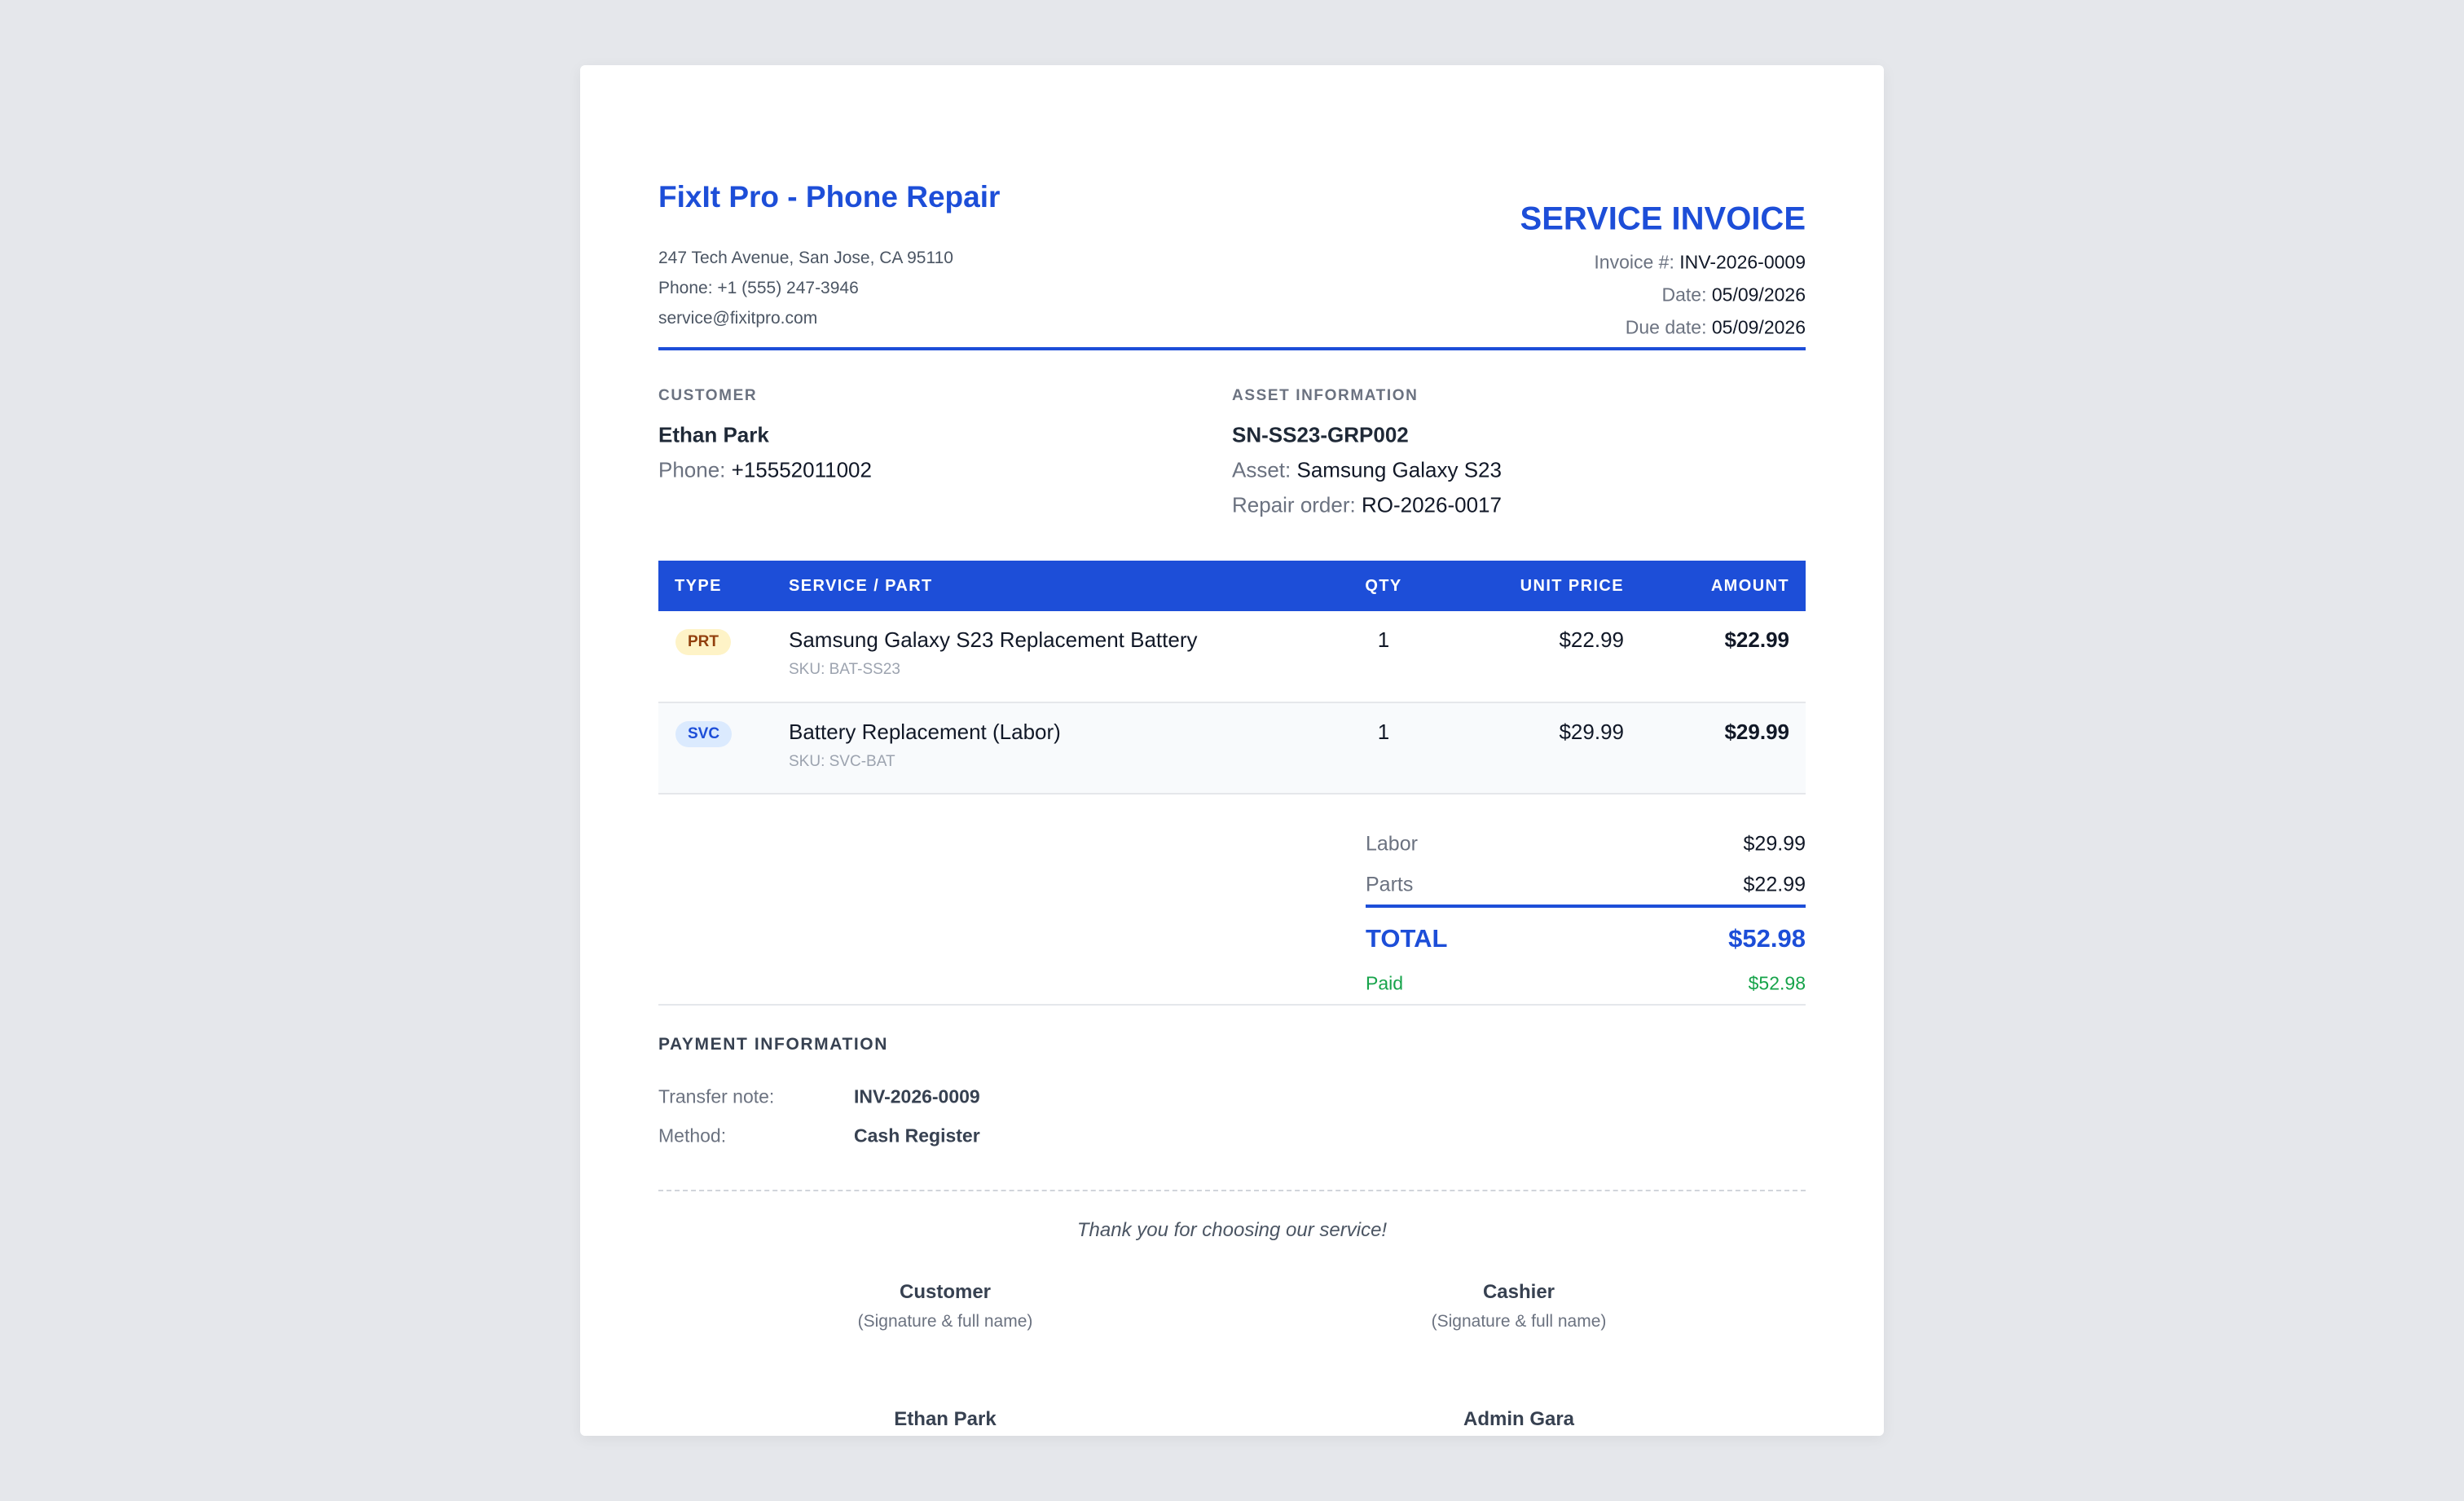 The image size is (2464, 1501). Describe the element at coordinates (1767, 939) in the screenshot. I see `total-value: $52.98` at that location.